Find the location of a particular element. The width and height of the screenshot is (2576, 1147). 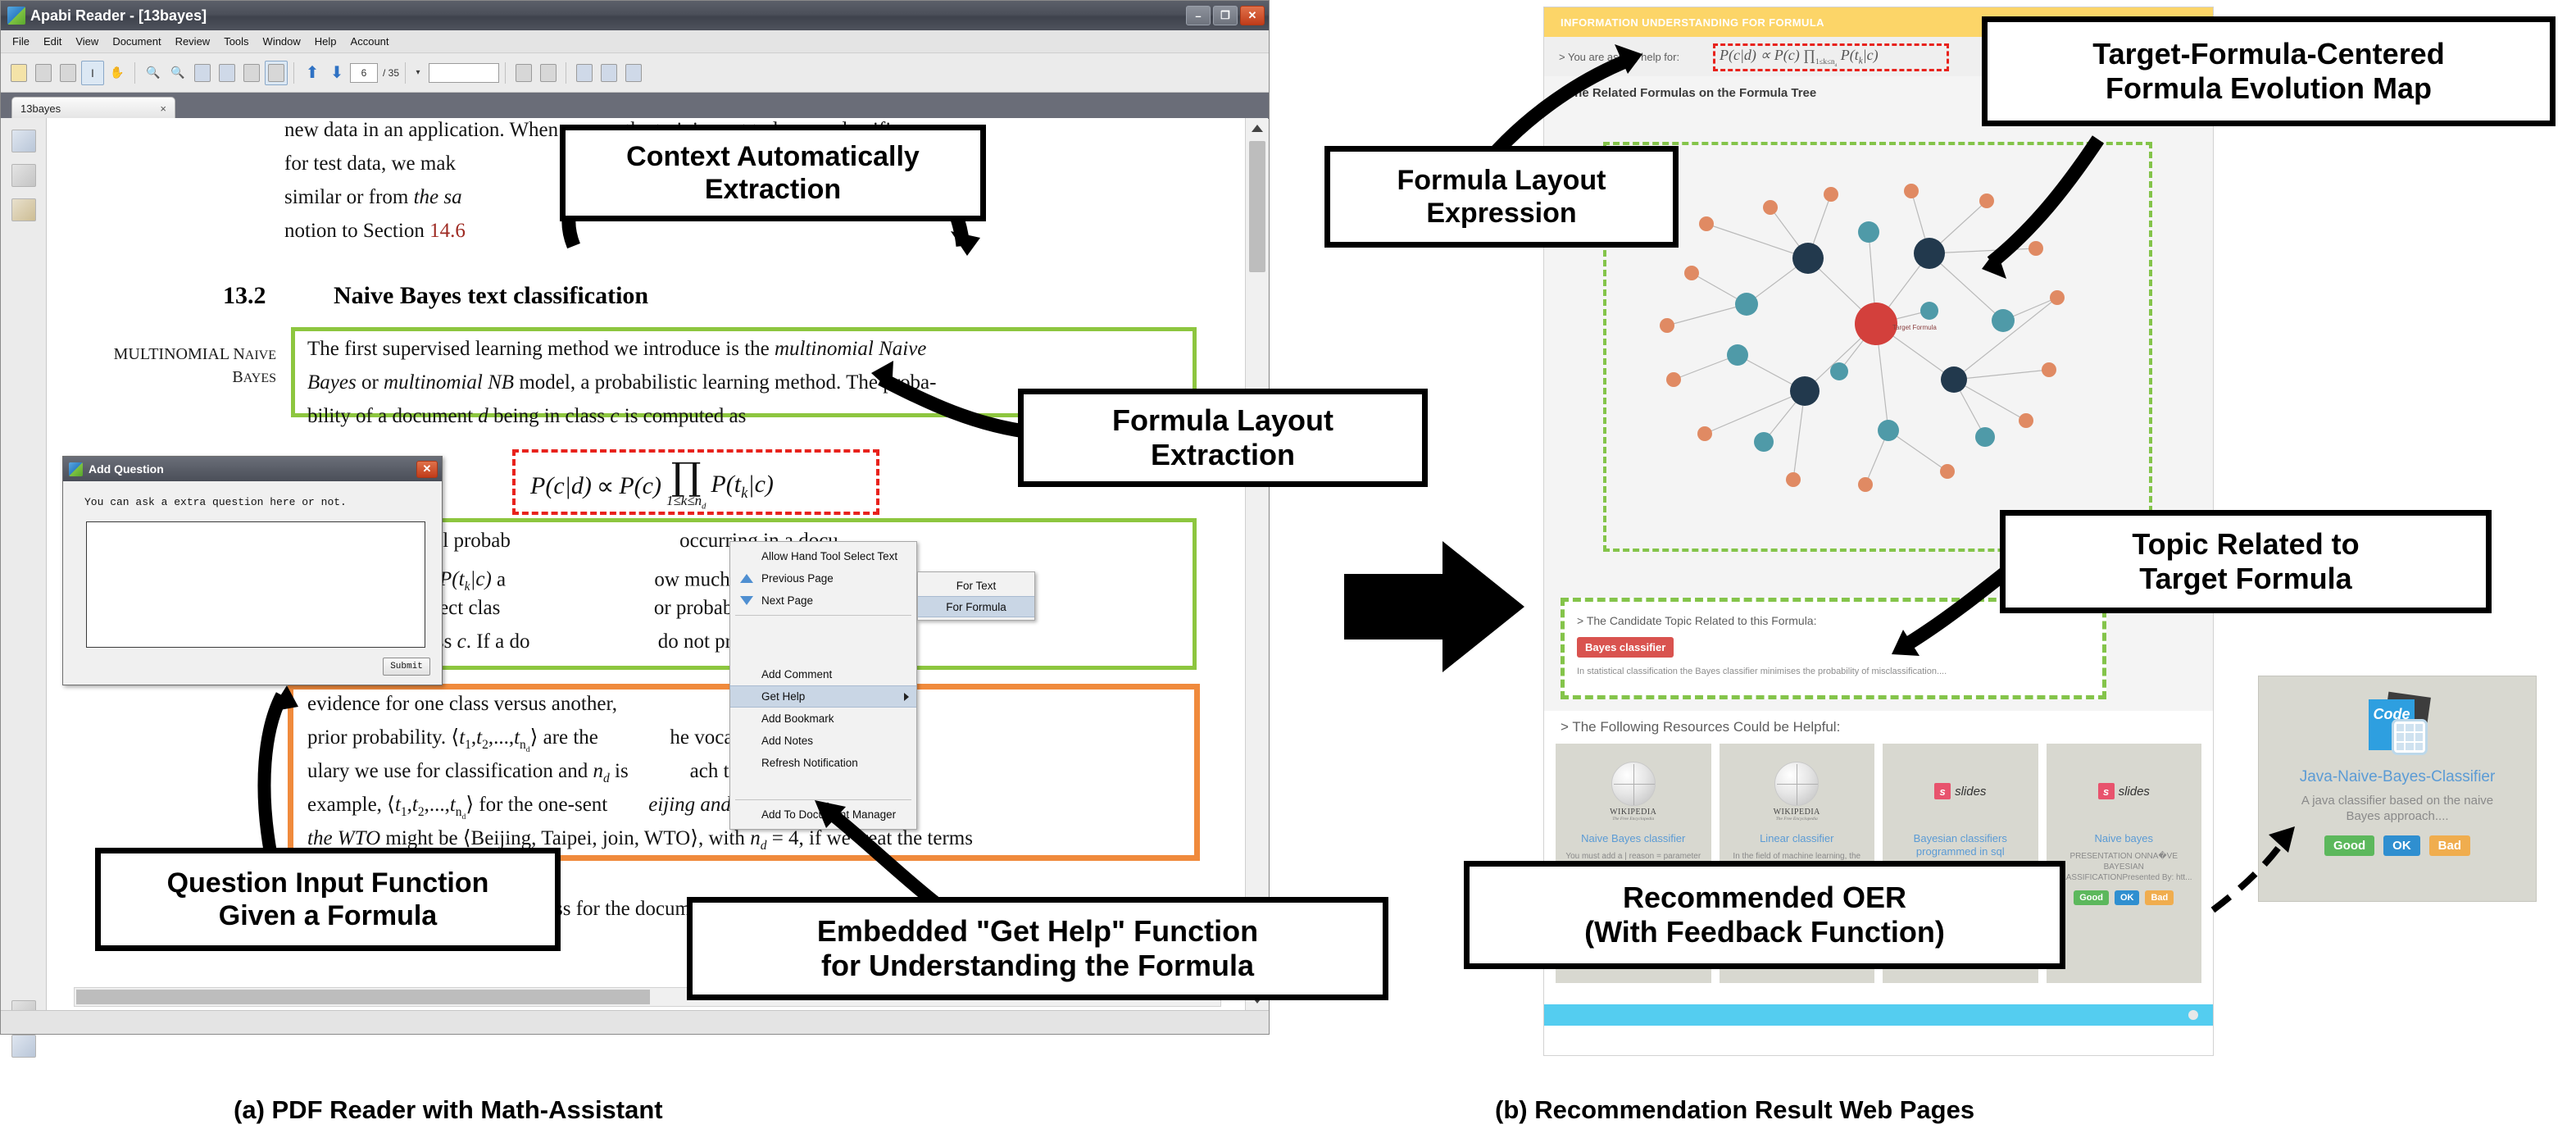

open-file-icon is located at coordinates (18, 73).